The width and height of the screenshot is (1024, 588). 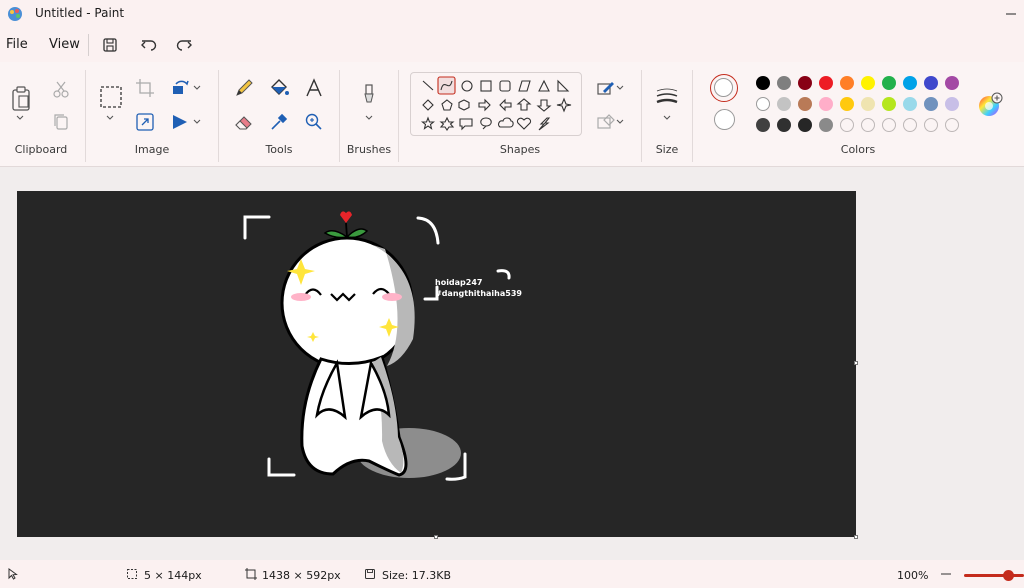 I want to click on shapes-gallery, so click(x=496, y=104).